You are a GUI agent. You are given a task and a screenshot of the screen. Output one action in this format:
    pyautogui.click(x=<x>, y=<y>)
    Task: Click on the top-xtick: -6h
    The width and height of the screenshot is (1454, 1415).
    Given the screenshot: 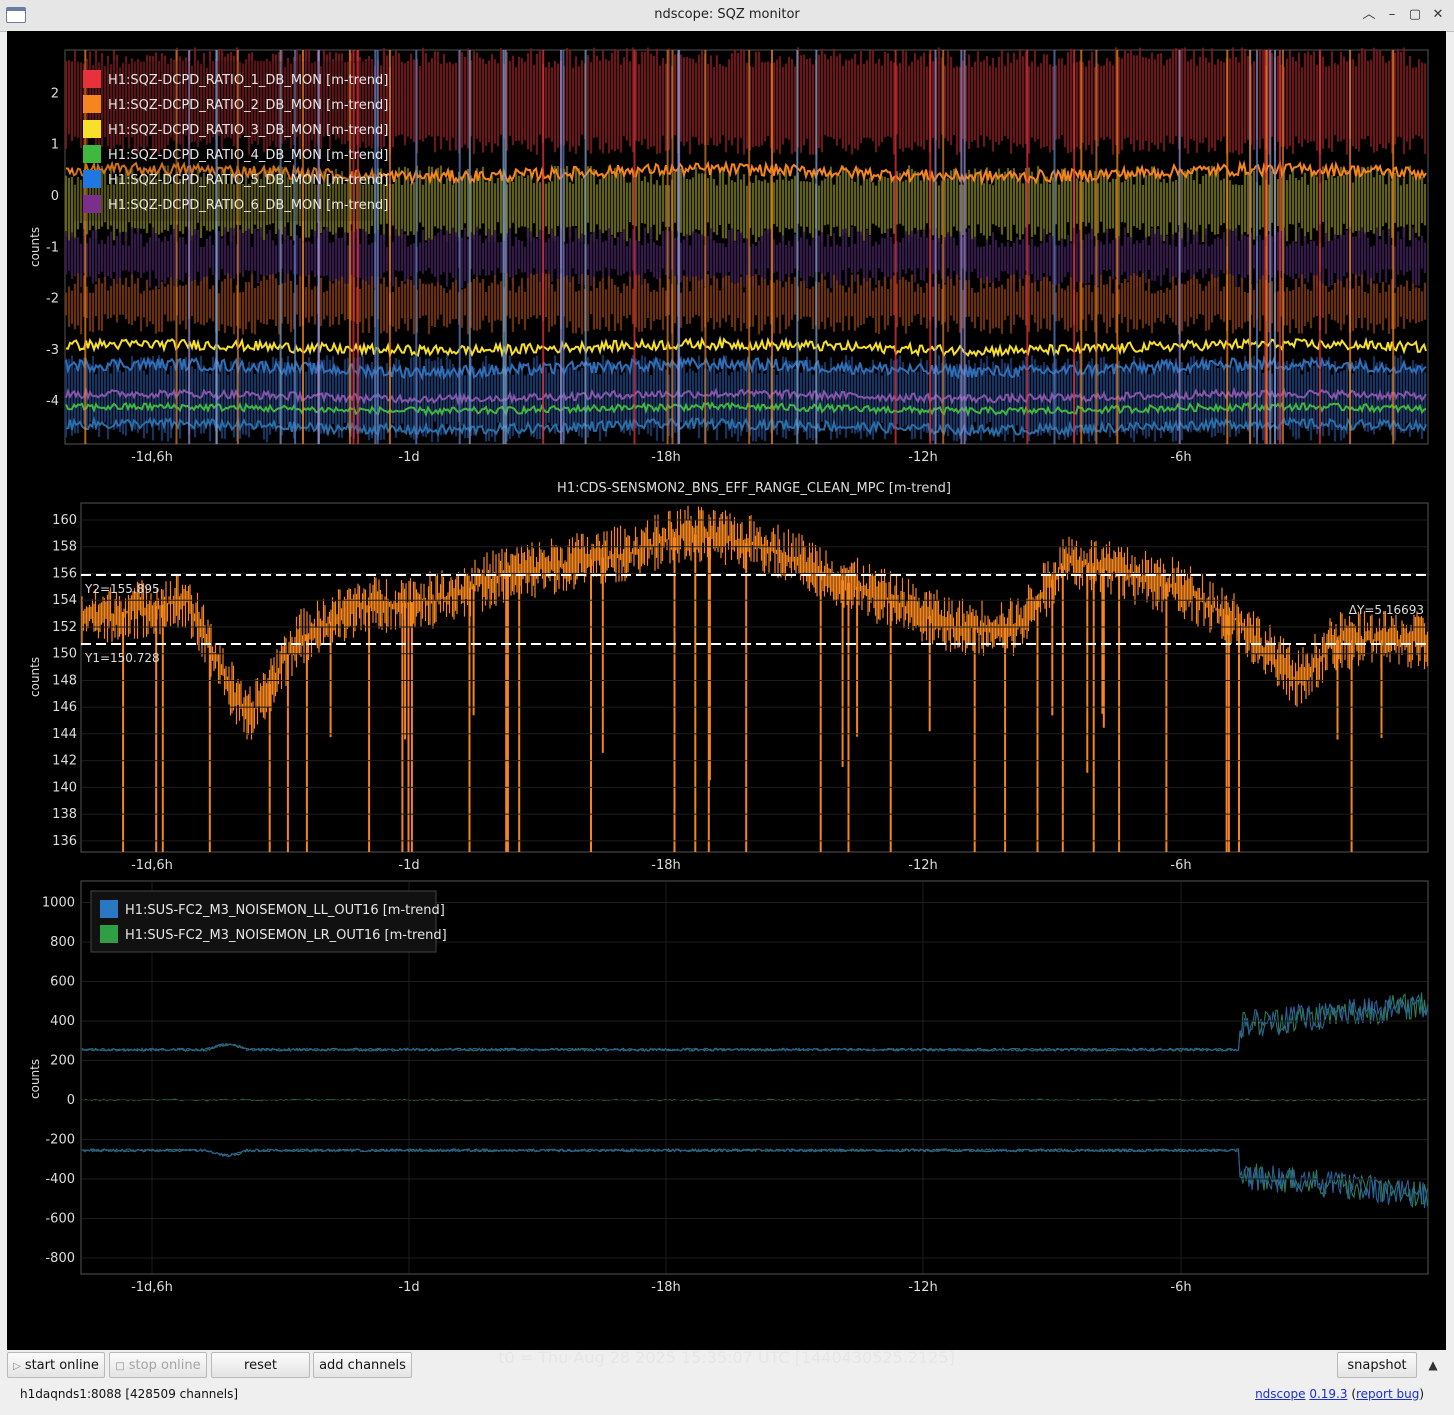 What is the action you would take?
    pyautogui.click(x=1180, y=457)
    